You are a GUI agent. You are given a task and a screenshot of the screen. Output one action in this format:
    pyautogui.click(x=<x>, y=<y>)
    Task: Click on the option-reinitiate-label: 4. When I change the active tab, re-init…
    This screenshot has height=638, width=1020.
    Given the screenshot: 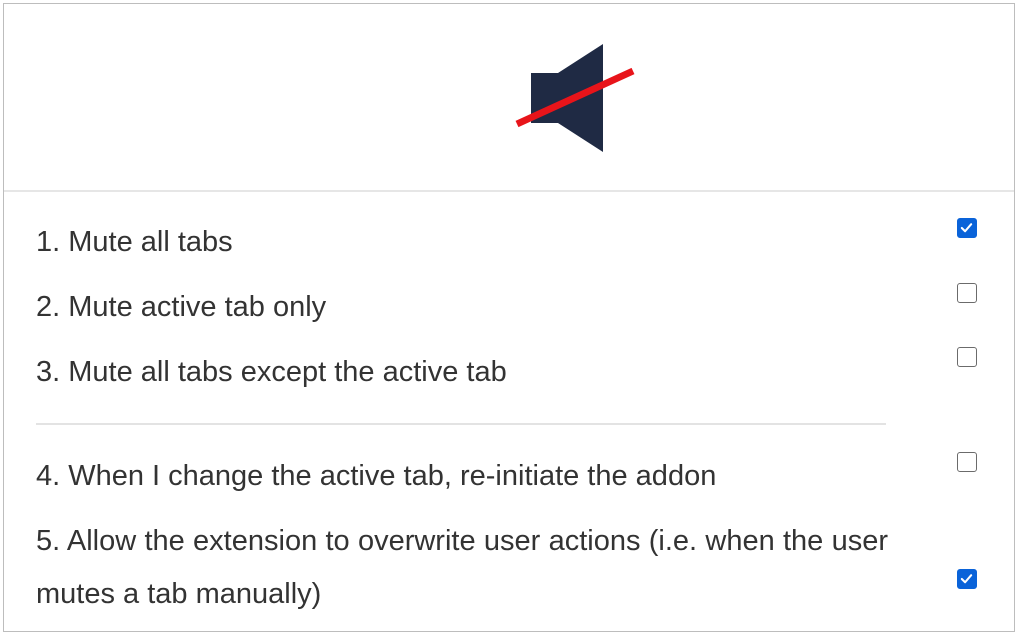 What is the action you would take?
    pyautogui.click(x=376, y=476)
    